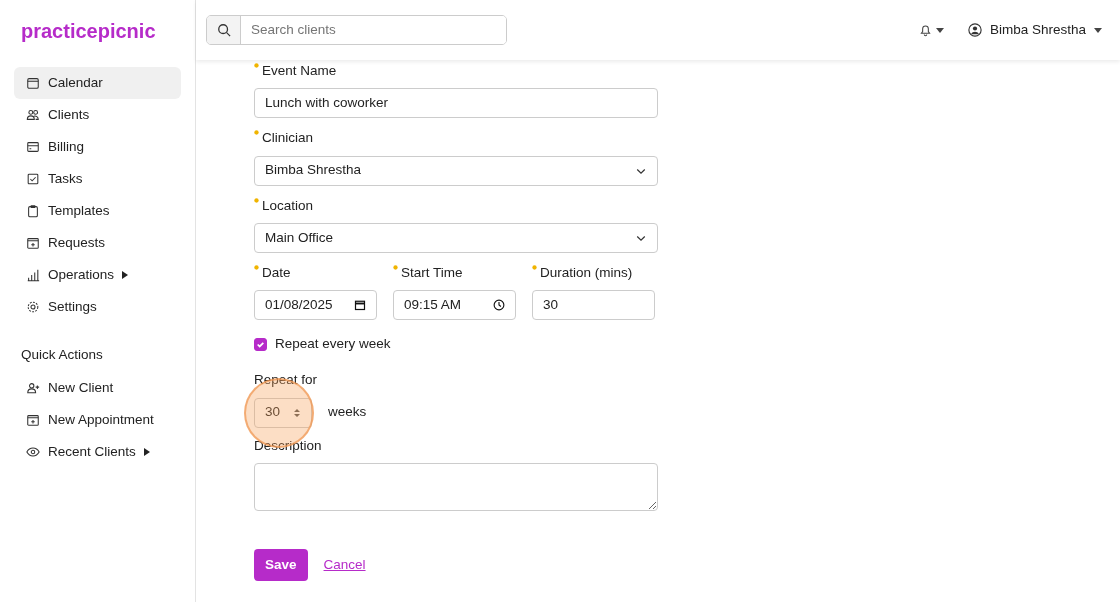 This screenshot has height=602, width=1120. I want to click on field-label: Location, so click(456, 205).